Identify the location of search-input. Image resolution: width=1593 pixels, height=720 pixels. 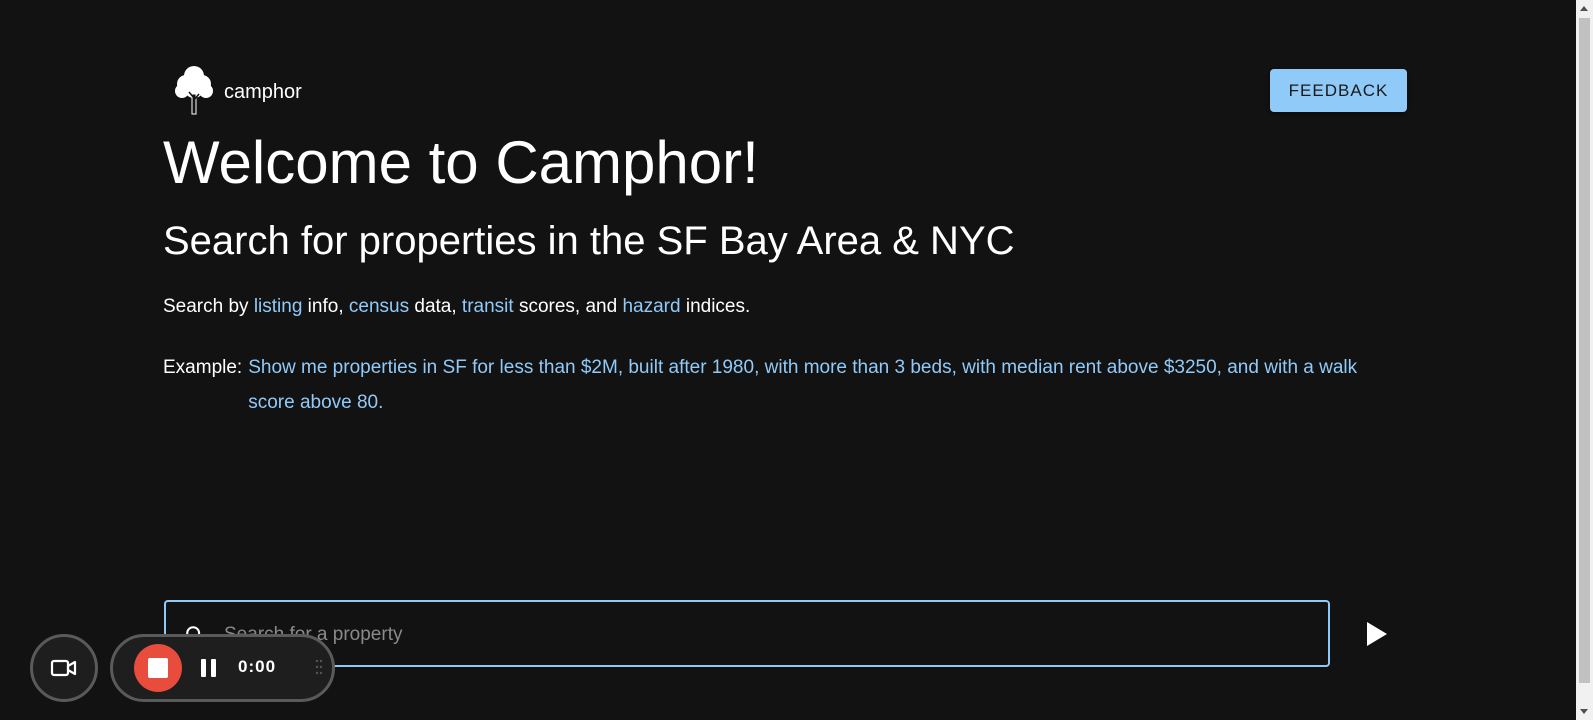
(769, 634).